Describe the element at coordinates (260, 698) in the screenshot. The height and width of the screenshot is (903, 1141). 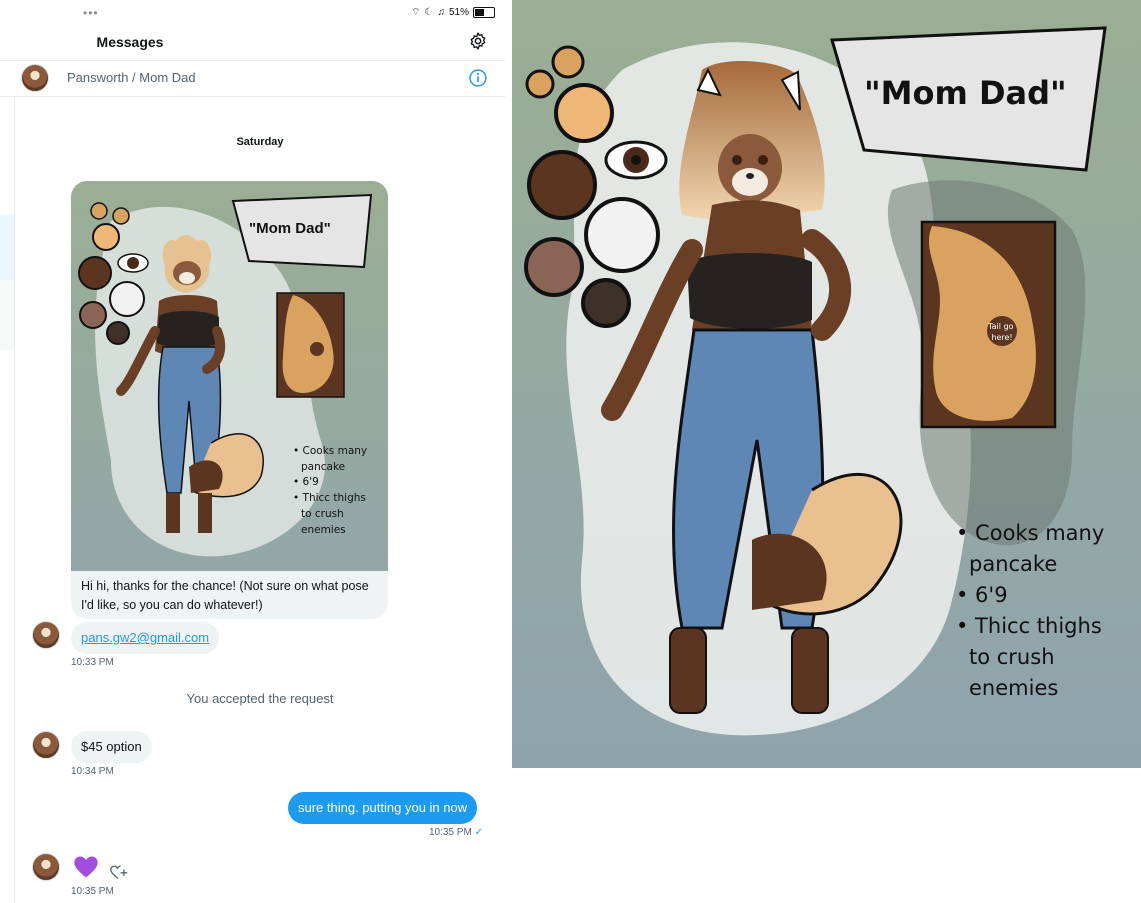
I see `system-message: You accepted the request` at that location.